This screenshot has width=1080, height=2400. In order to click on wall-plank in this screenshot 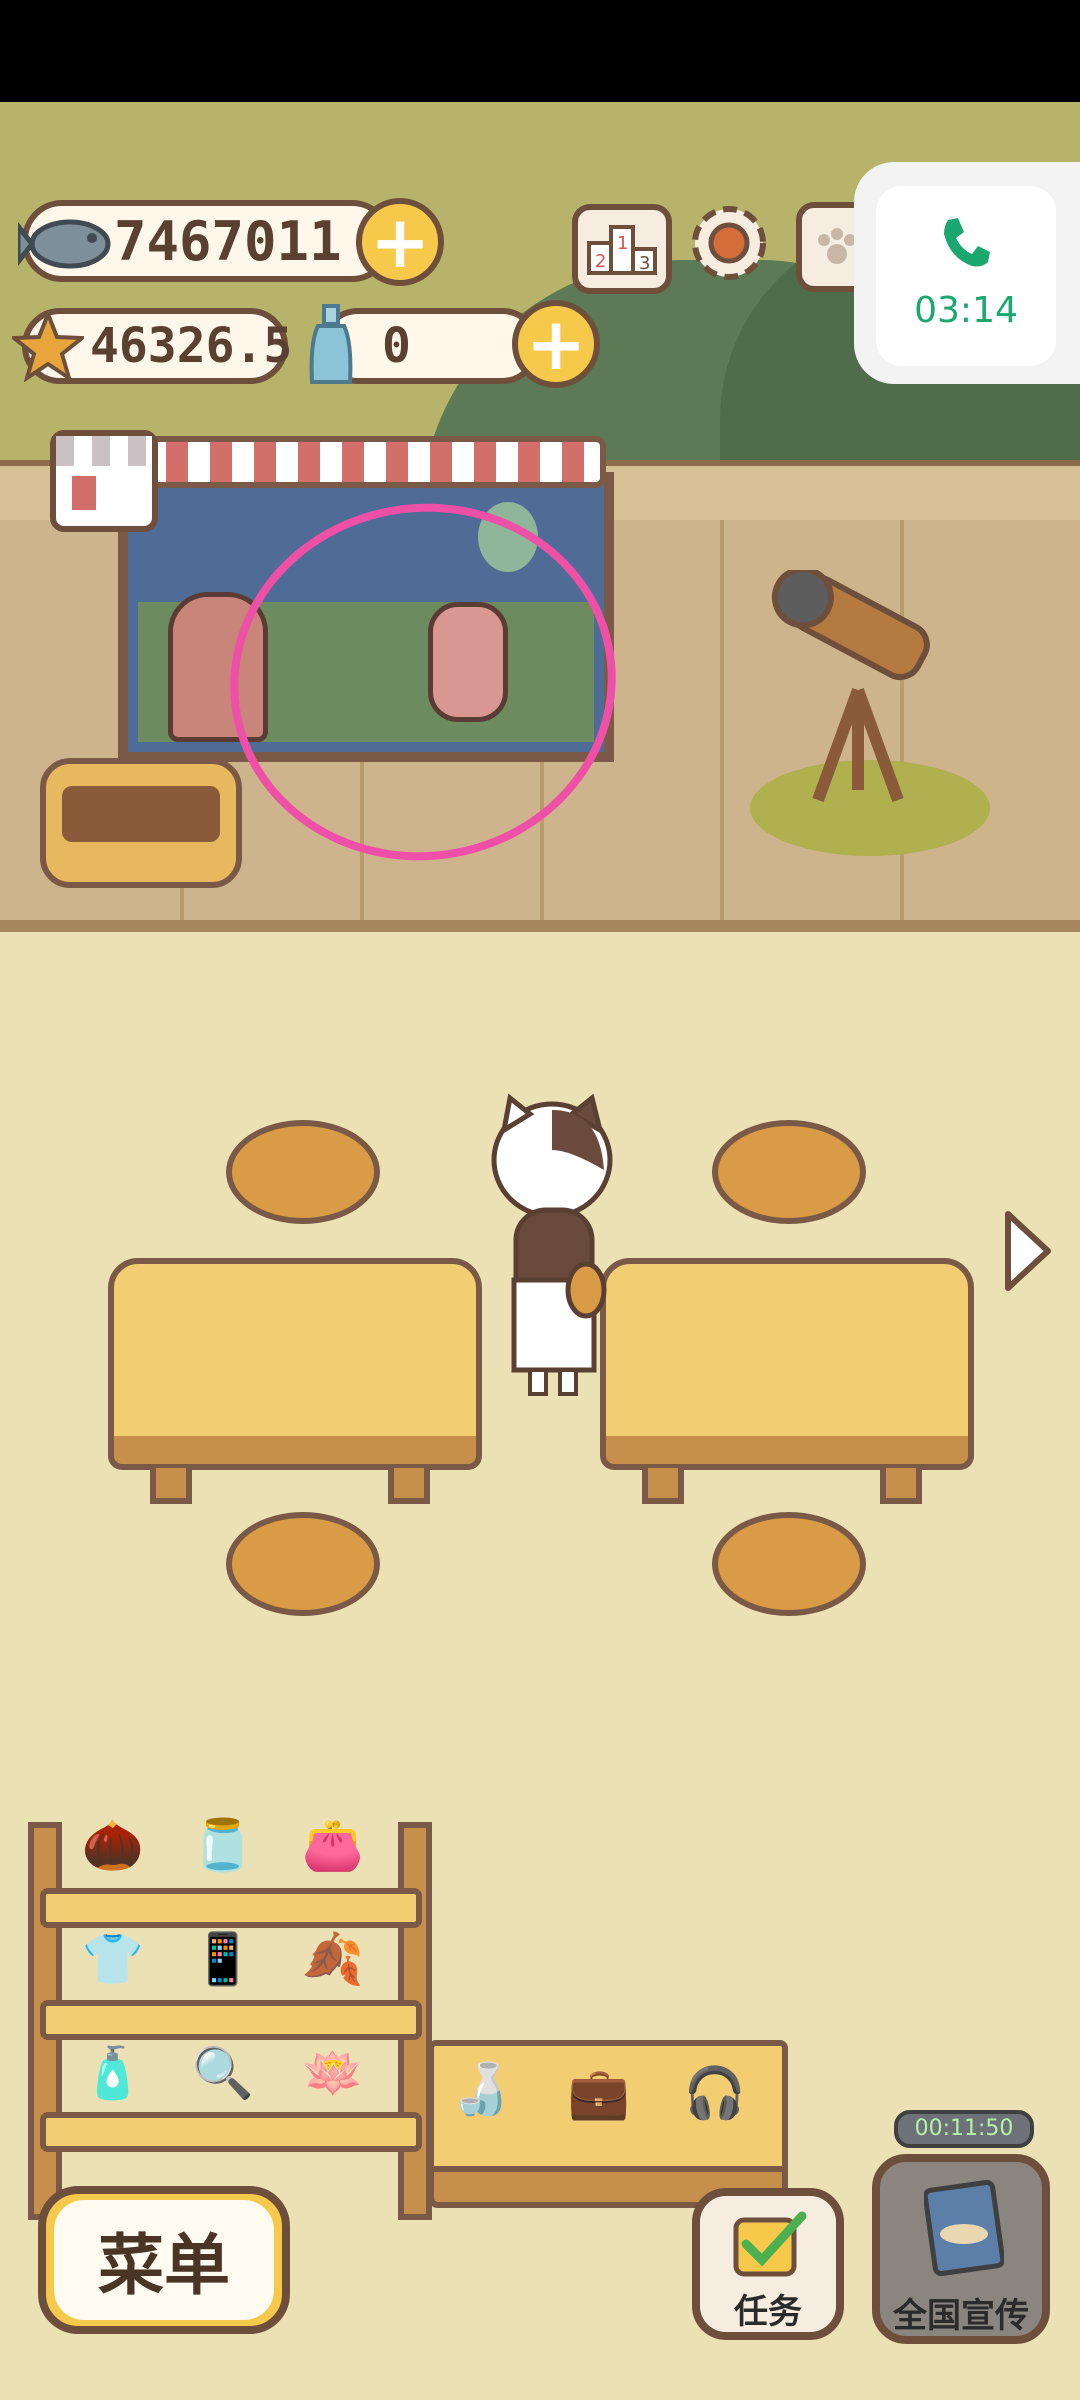, I will do `click(722, 720)`.